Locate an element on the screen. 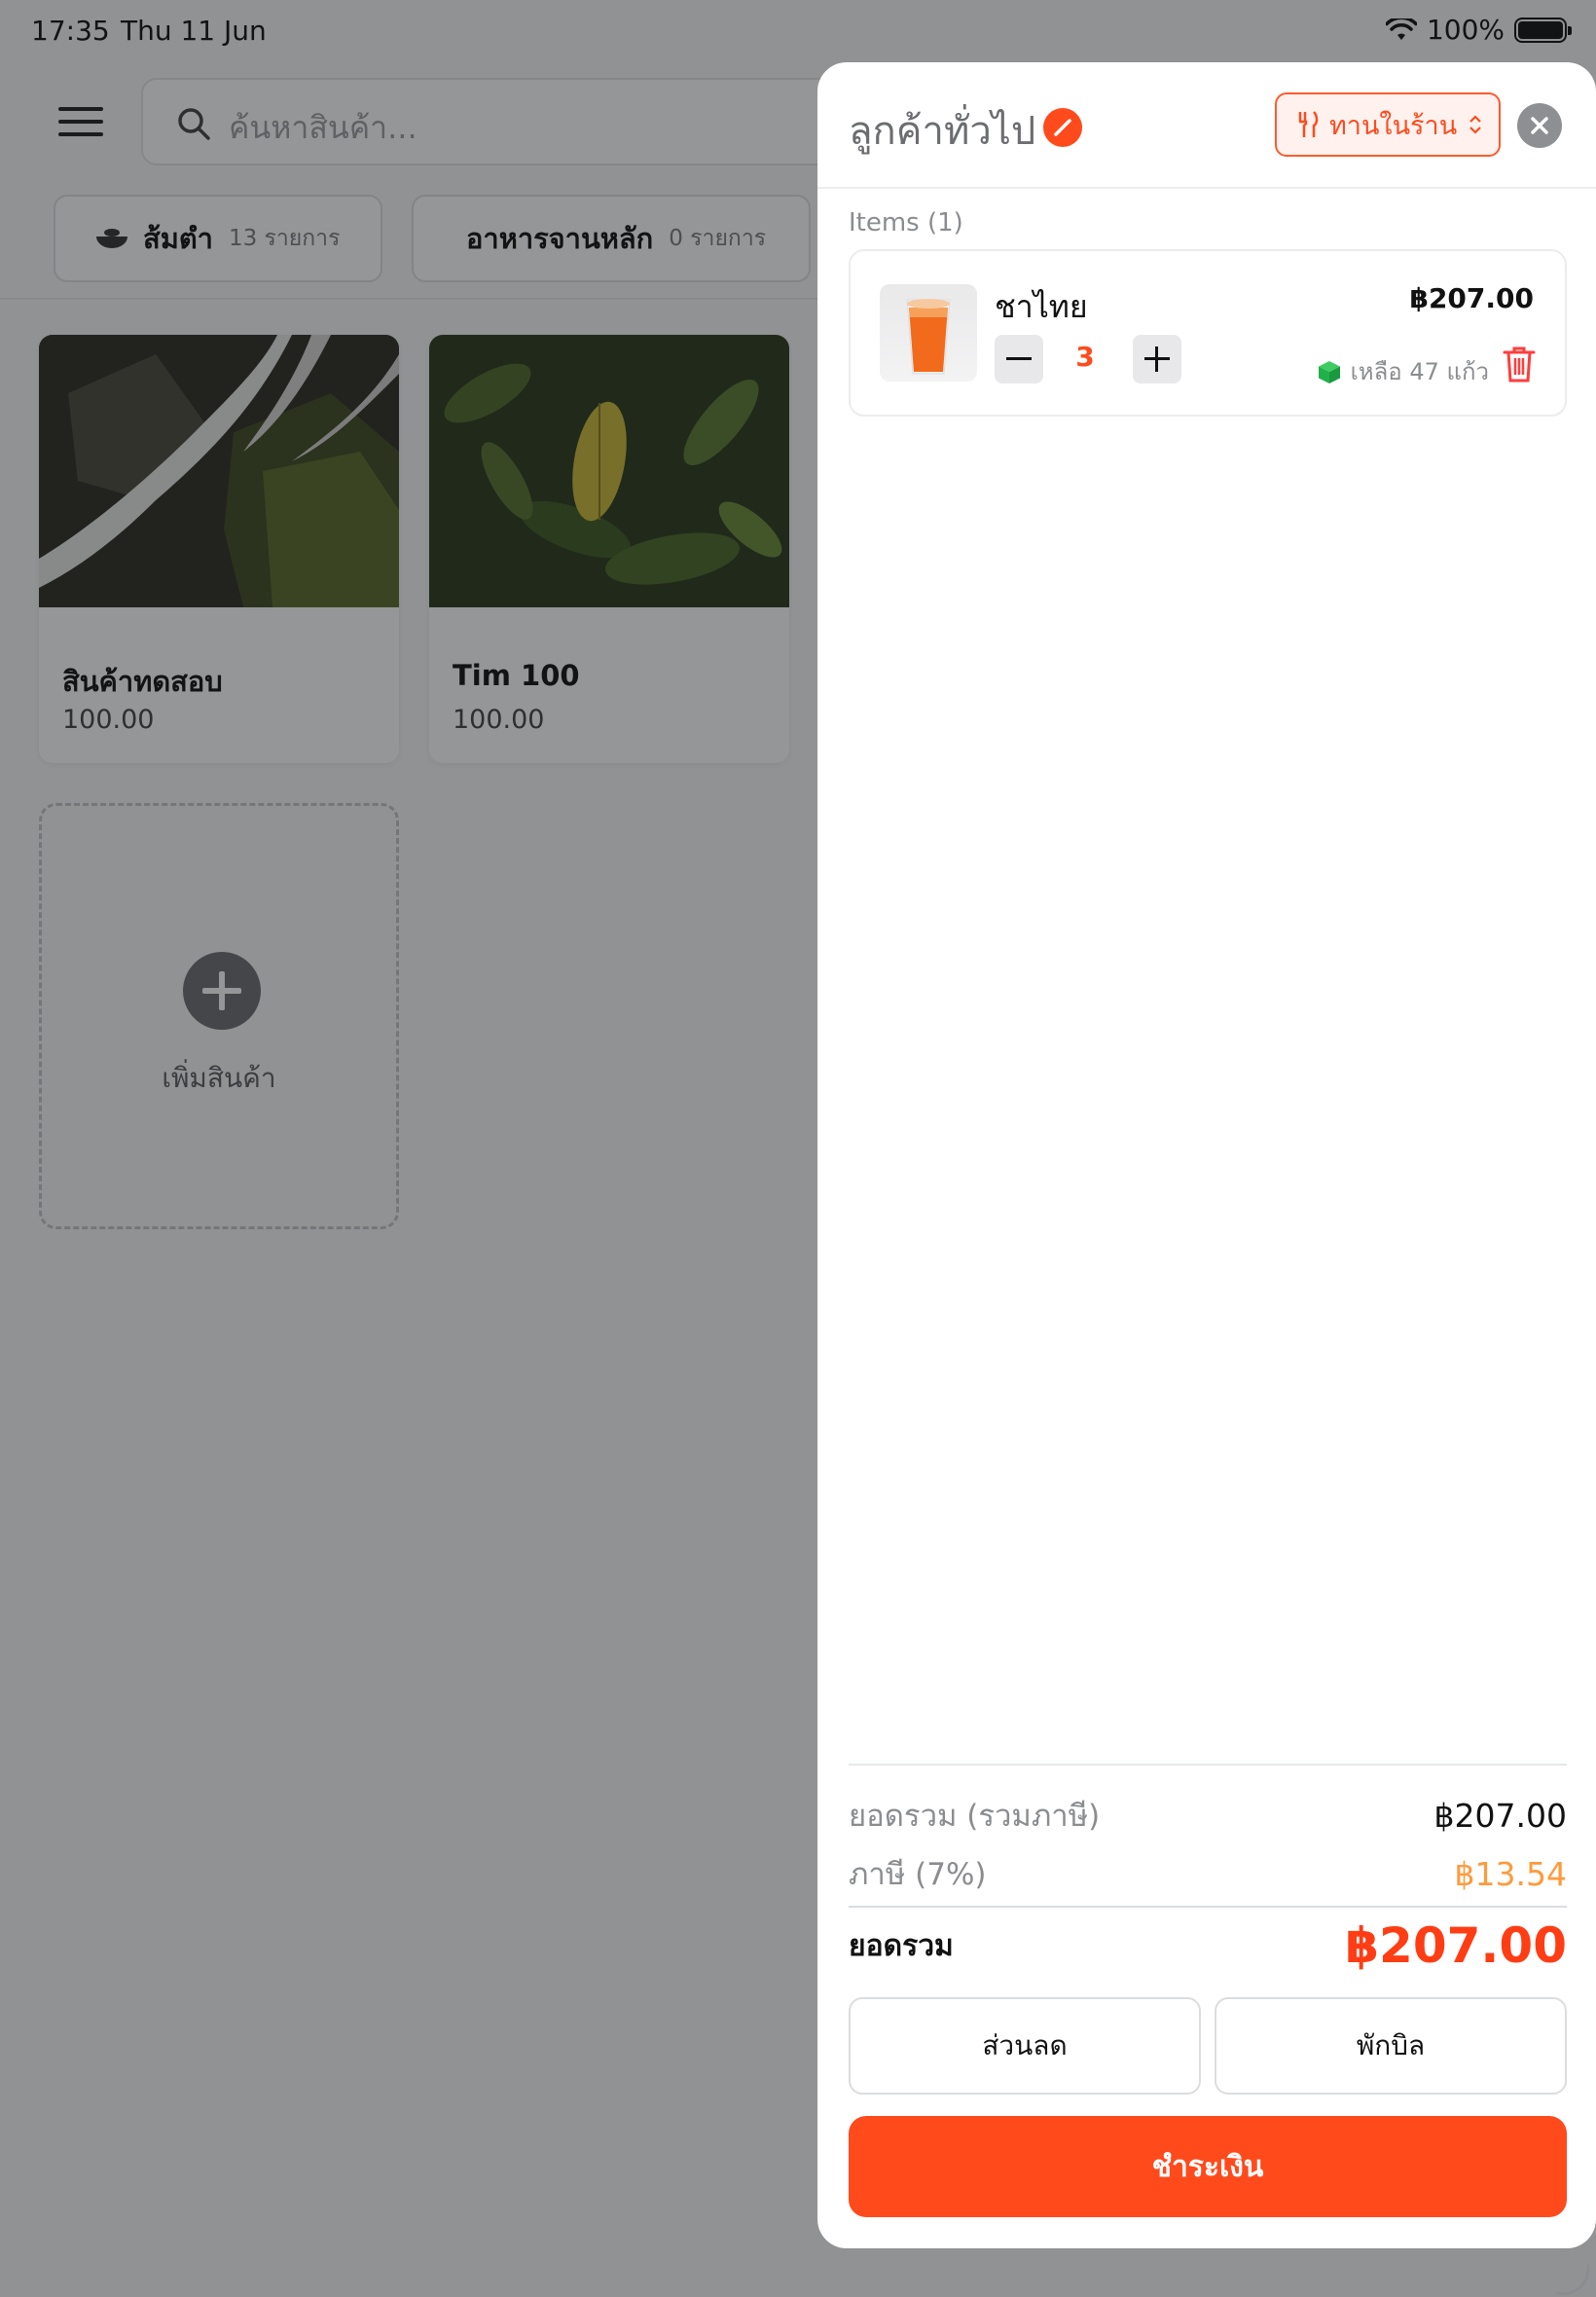  items-count-label: Items (1) is located at coordinates (906, 223).